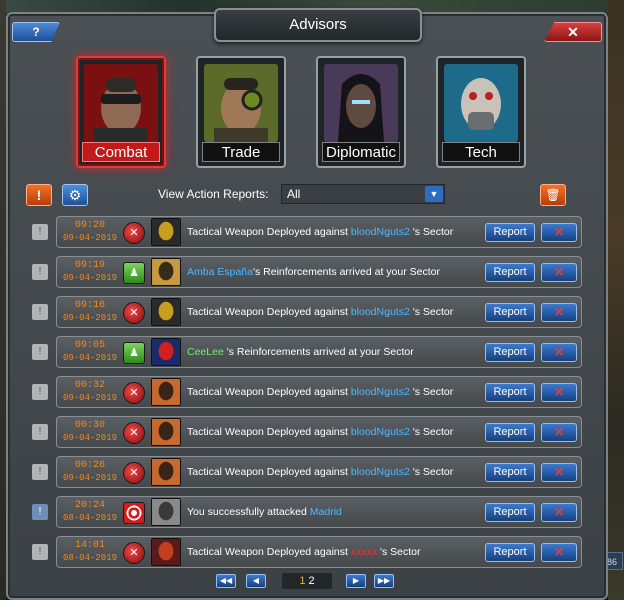 The width and height of the screenshot is (624, 600). What do you see at coordinates (363, 194) in the screenshot?
I see `report-filter-select: All ▼` at bounding box center [363, 194].